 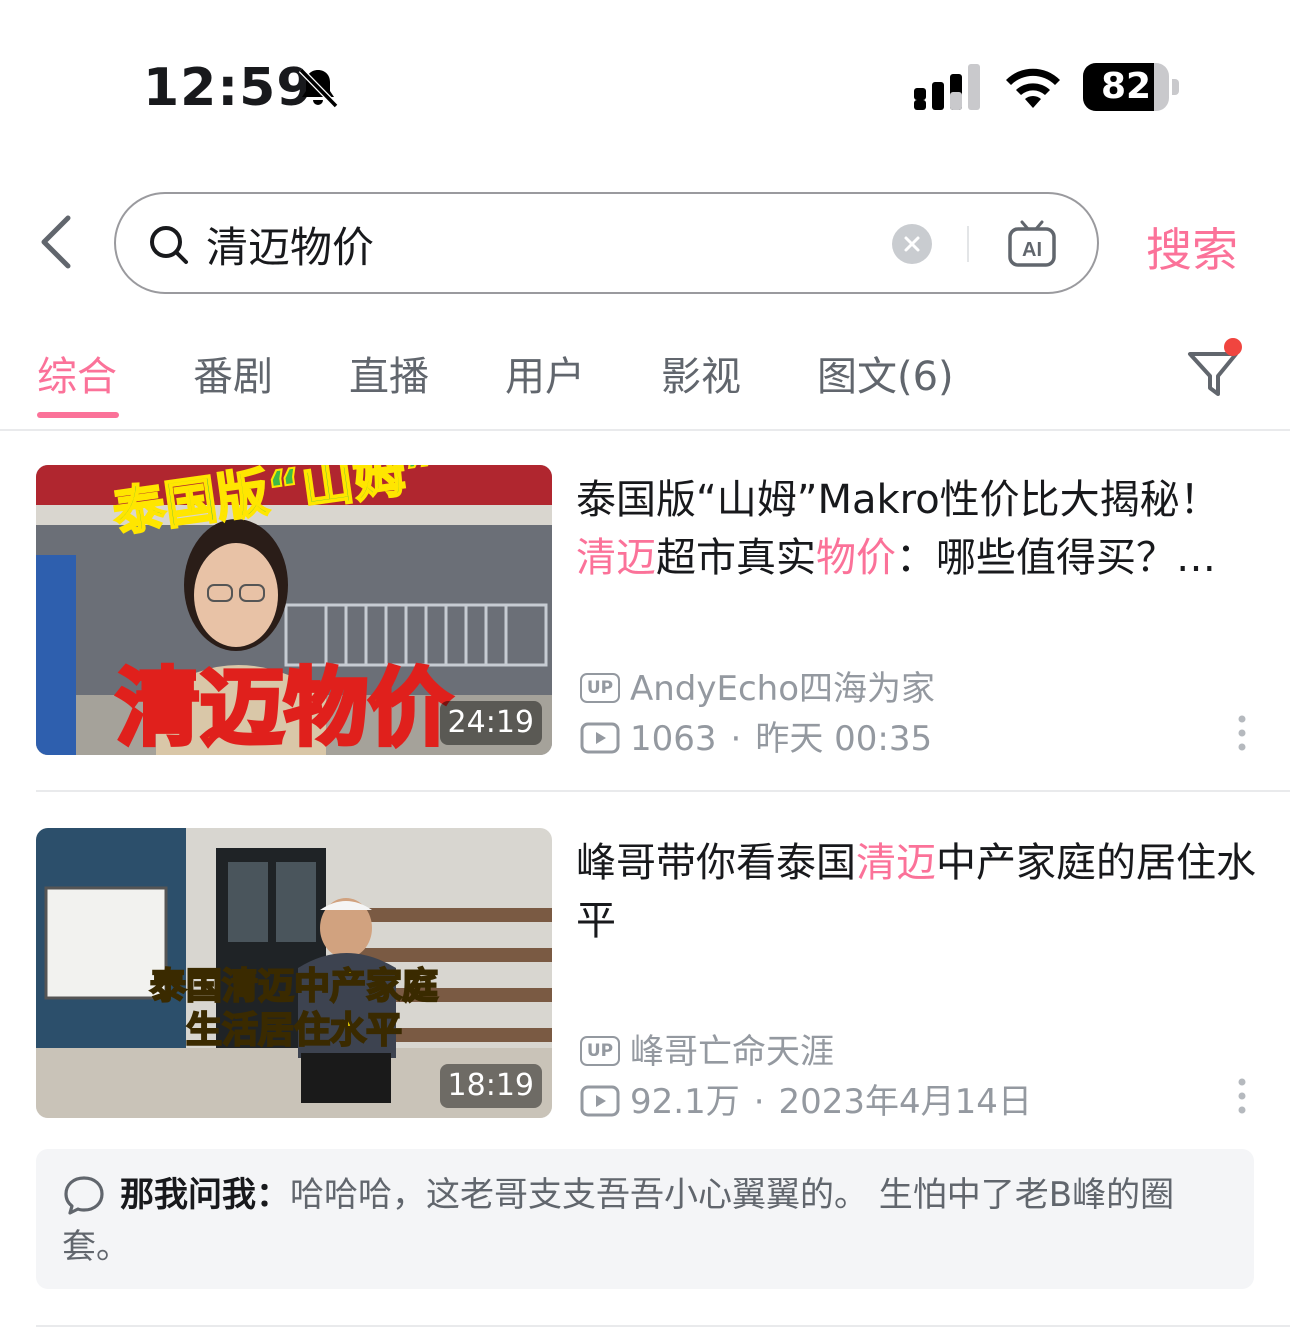 What do you see at coordinates (205, 1195) in the screenshot?
I see `comment-username: 那我问我：` at bounding box center [205, 1195].